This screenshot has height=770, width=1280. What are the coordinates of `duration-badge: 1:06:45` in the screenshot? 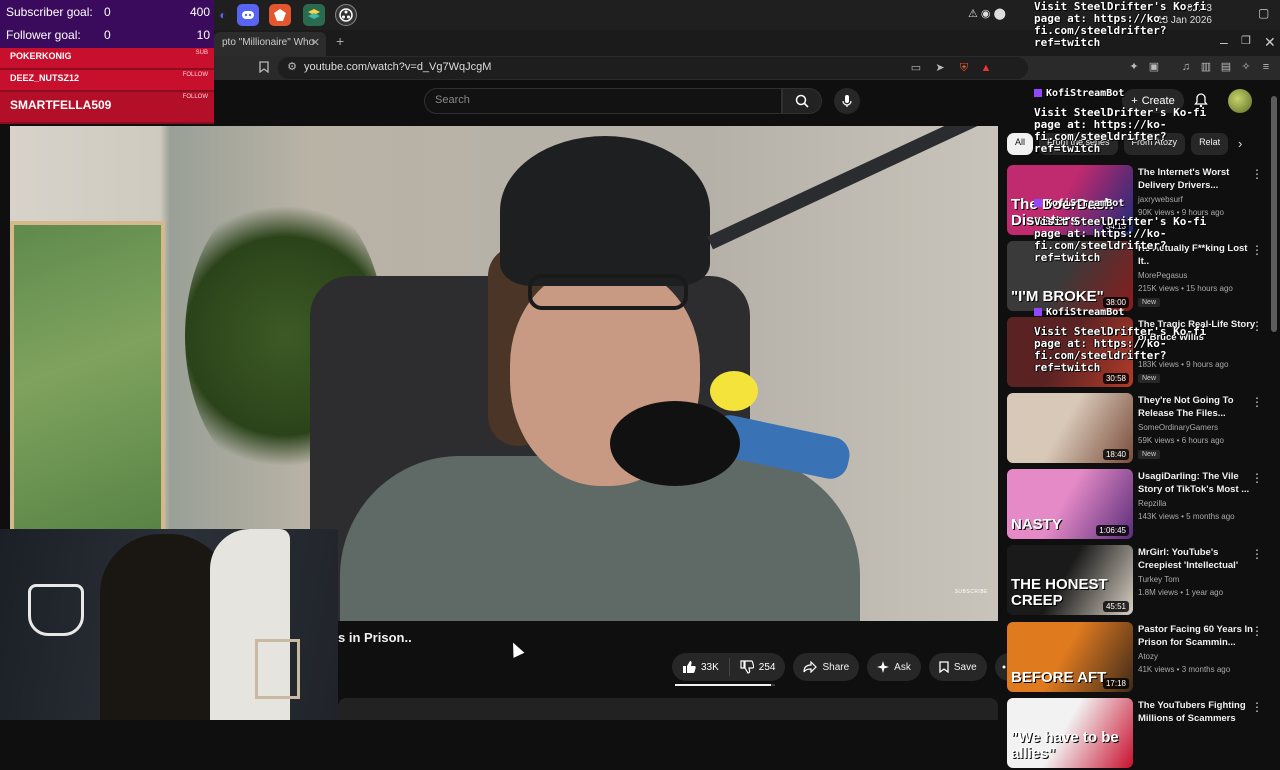 It's located at (1112, 530).